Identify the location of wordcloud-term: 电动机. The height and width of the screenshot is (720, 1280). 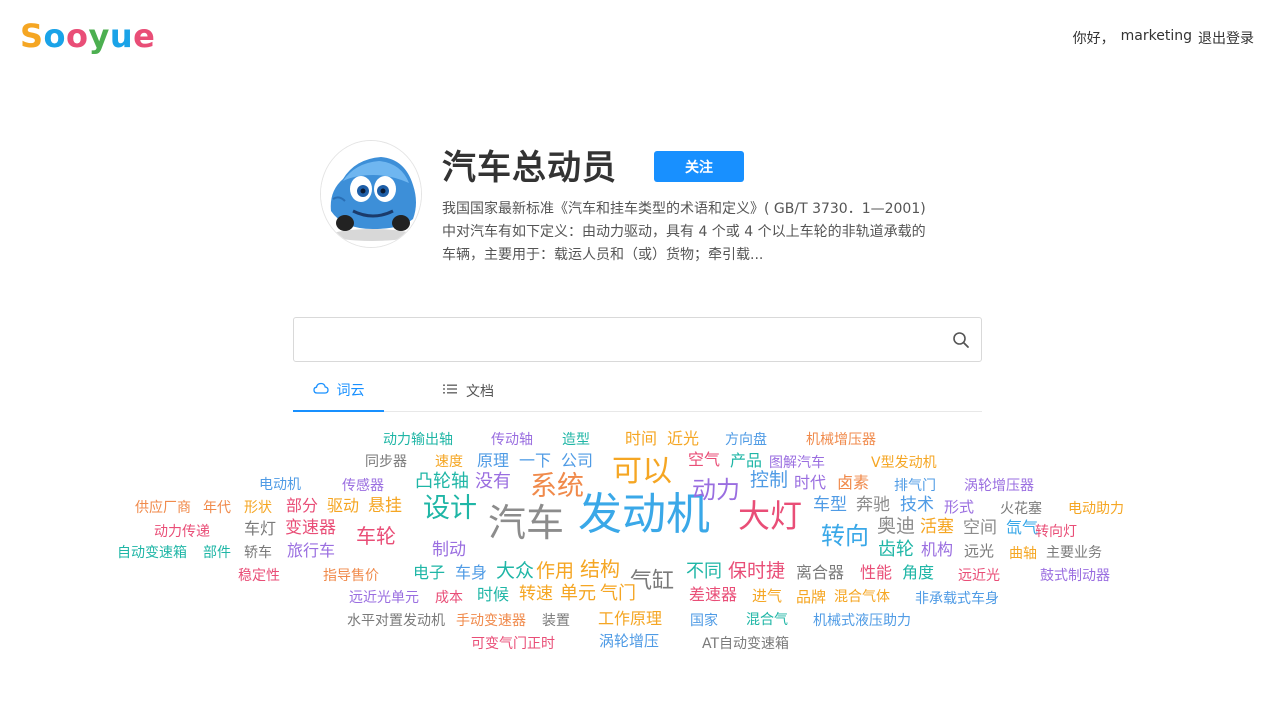
(280, 485).